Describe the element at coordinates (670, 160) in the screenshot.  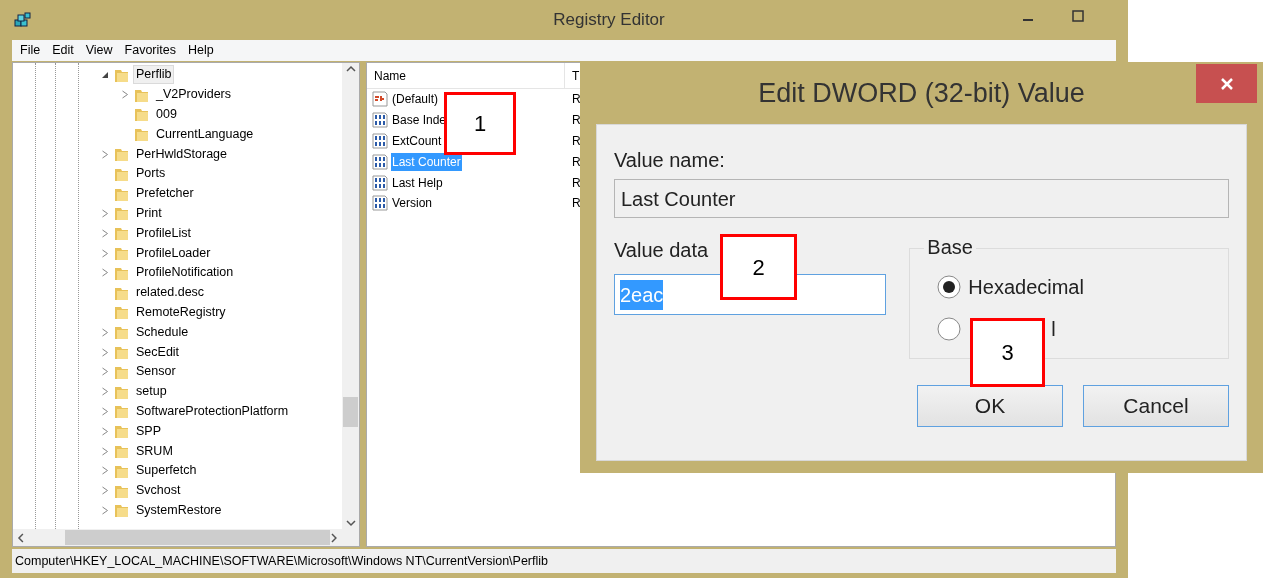
I see `value-name-label: Value name:` at that location.